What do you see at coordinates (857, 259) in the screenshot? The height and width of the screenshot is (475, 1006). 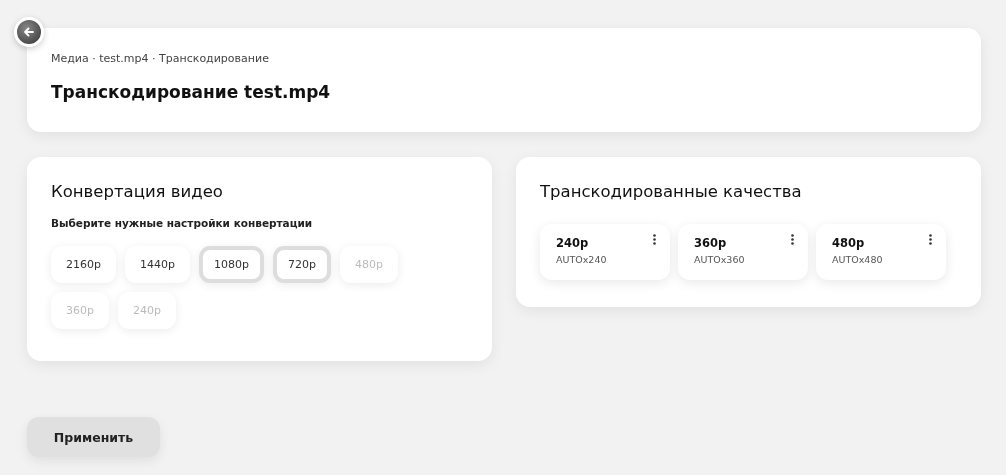 I see `quality-size: AUTOx480` at bounding box center [857, 259].